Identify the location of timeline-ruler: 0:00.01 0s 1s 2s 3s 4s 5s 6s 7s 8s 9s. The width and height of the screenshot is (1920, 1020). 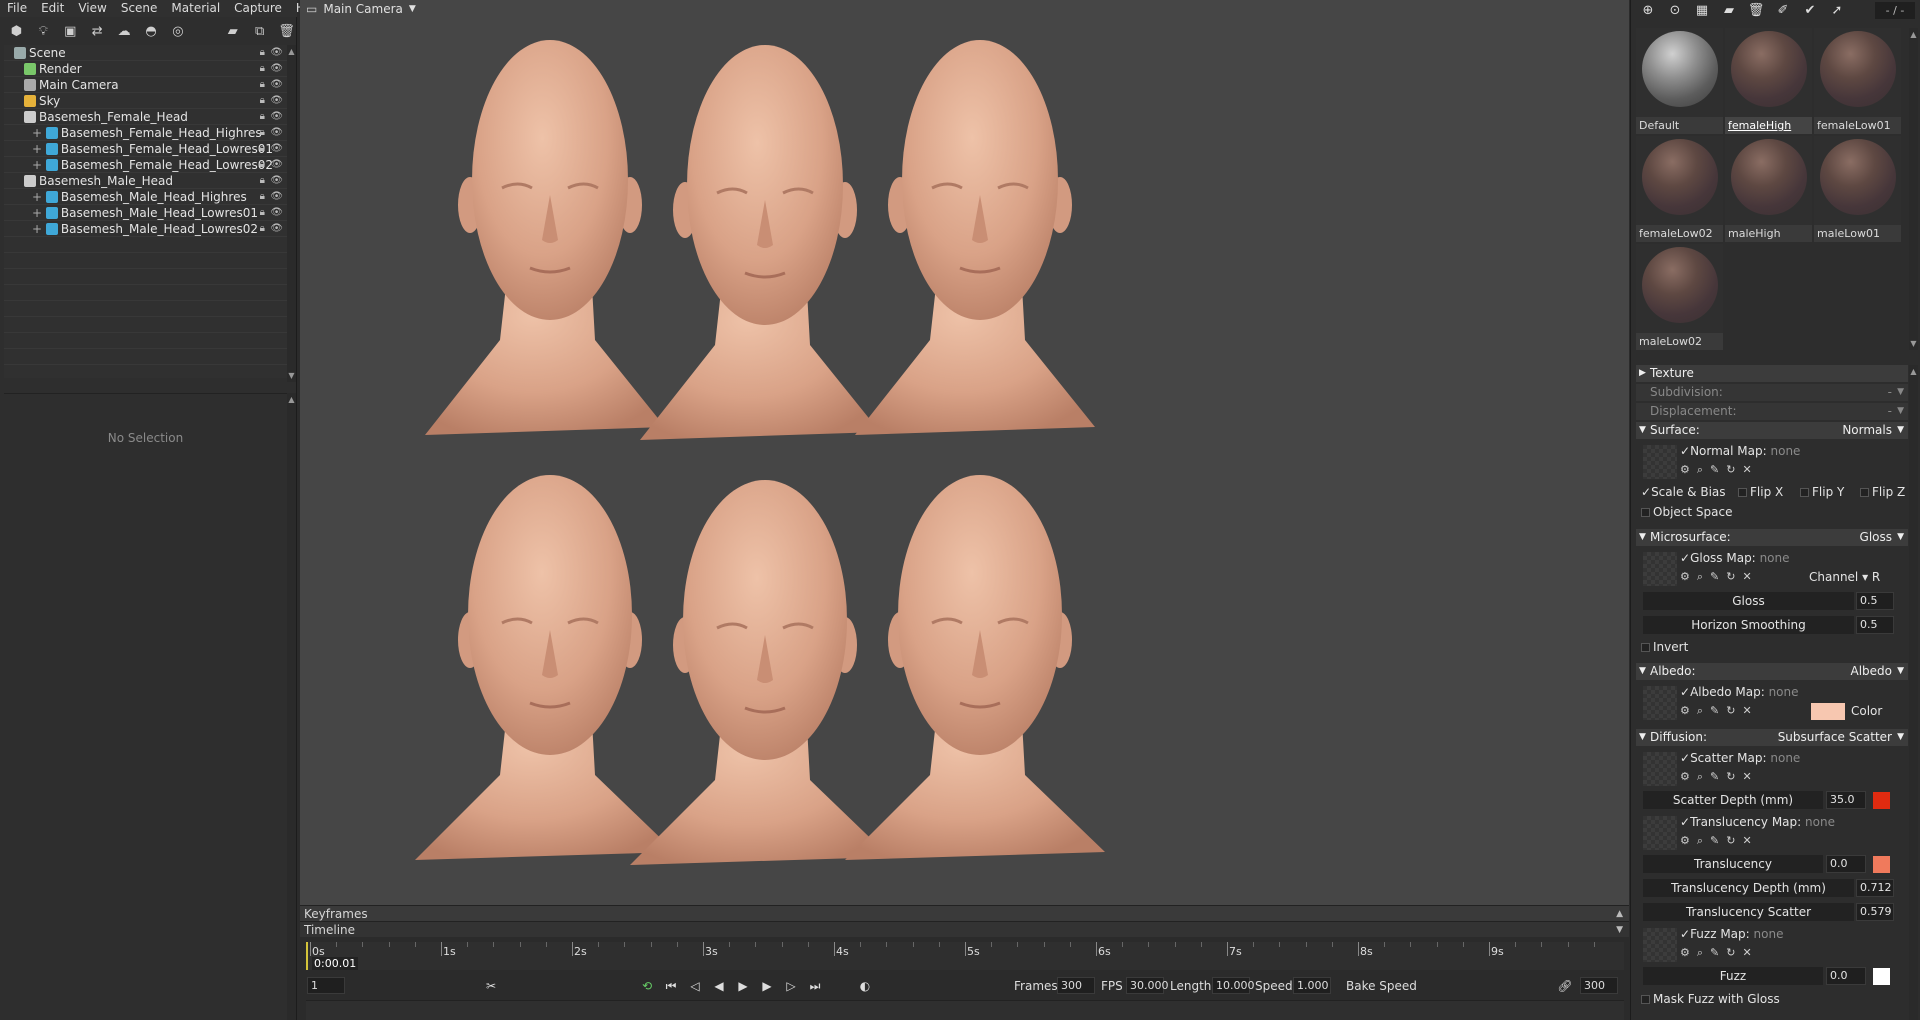
(965, 956).